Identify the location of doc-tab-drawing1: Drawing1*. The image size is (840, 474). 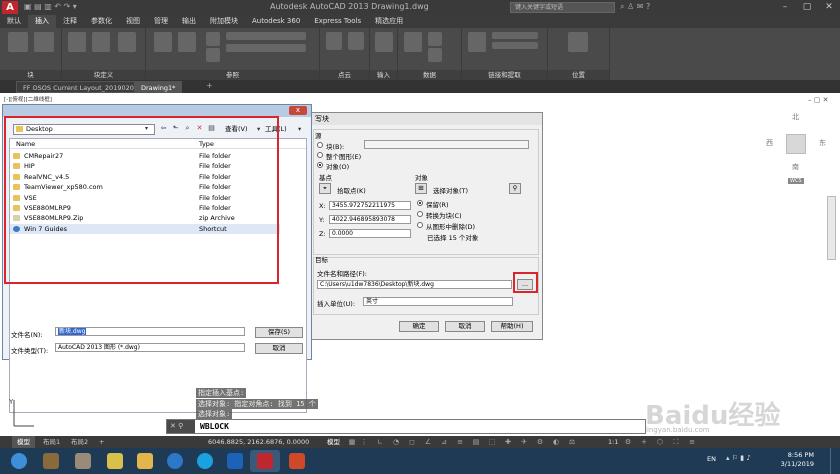
(158, 87).